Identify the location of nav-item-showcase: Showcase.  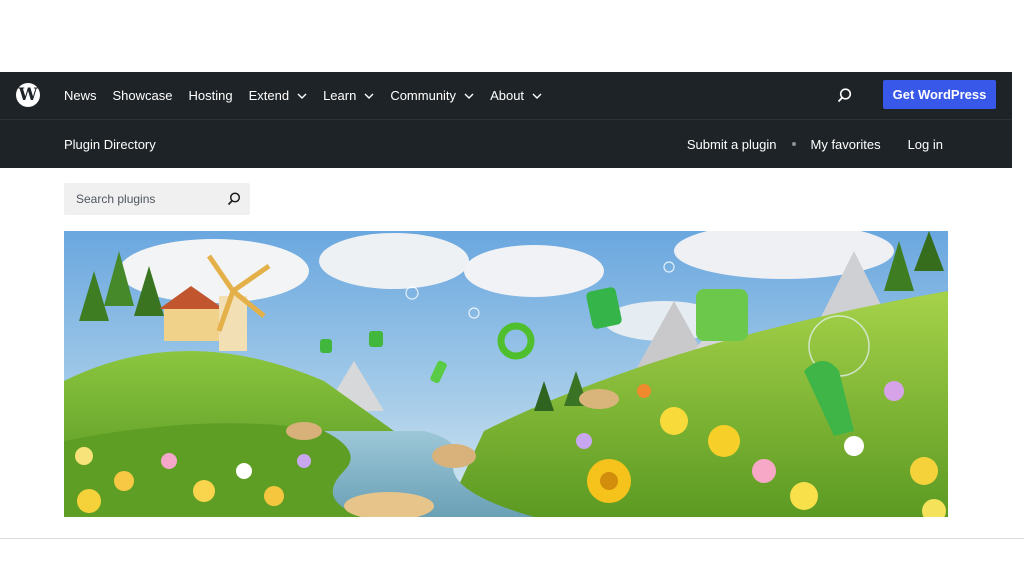
(143, 95).